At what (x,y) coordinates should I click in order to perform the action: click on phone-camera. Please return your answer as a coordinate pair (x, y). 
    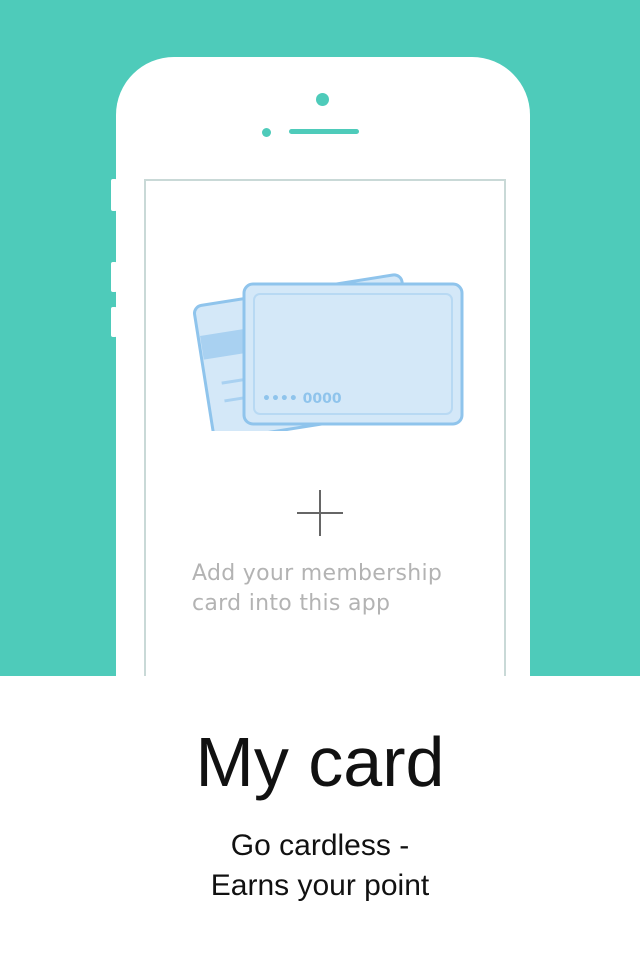
    Looking at the image, I should click on (322, 99).